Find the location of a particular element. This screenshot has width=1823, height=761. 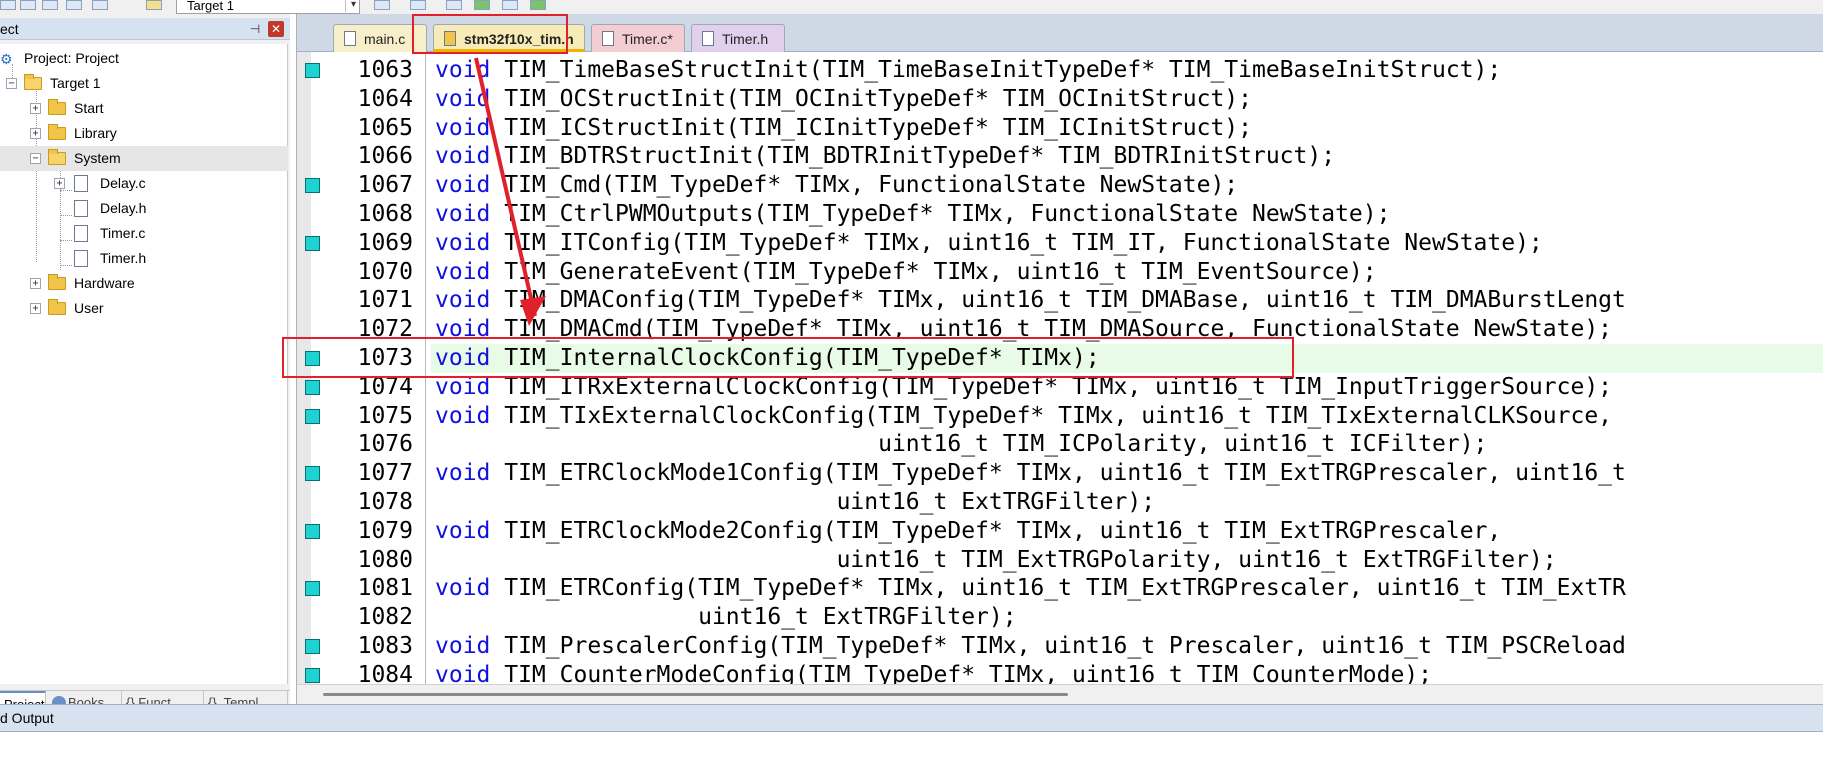

toolbar: Target 1 ▾ is located at coordinates (911, 7).